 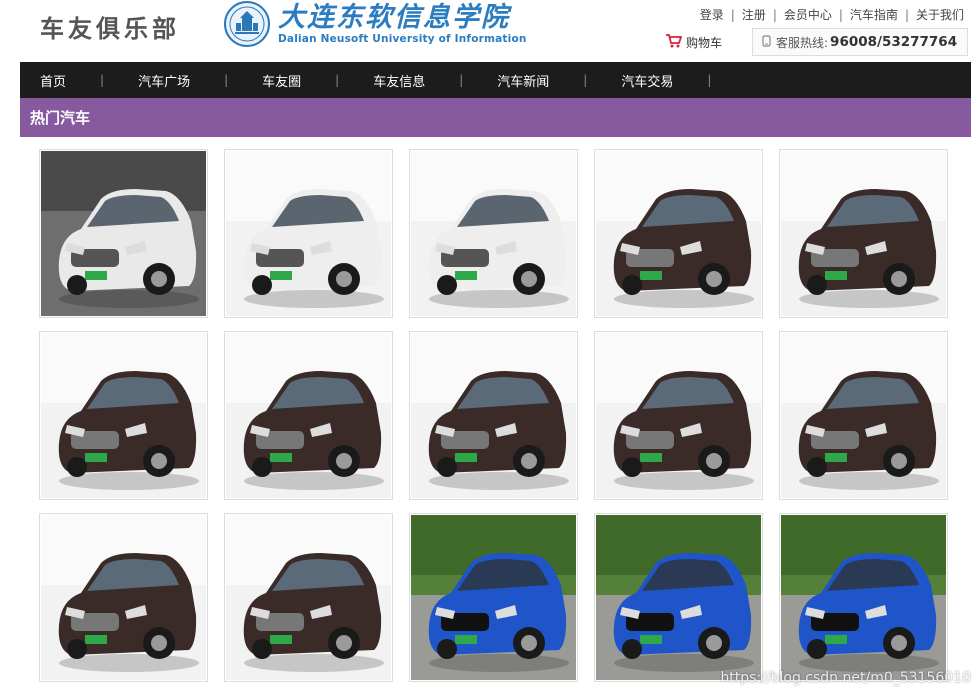 What do you see at coordinates (845, 678) in the screenshot?
I see `watermark: https://blog.csdn.net/m0_53156010` at bounding box center [845, 678].